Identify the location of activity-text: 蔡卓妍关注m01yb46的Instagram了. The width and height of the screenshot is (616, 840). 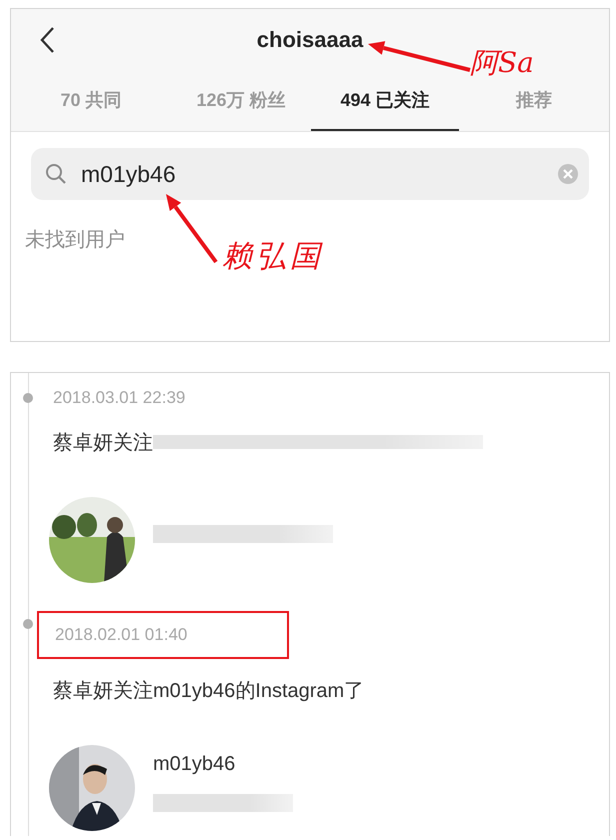
(208, 691).